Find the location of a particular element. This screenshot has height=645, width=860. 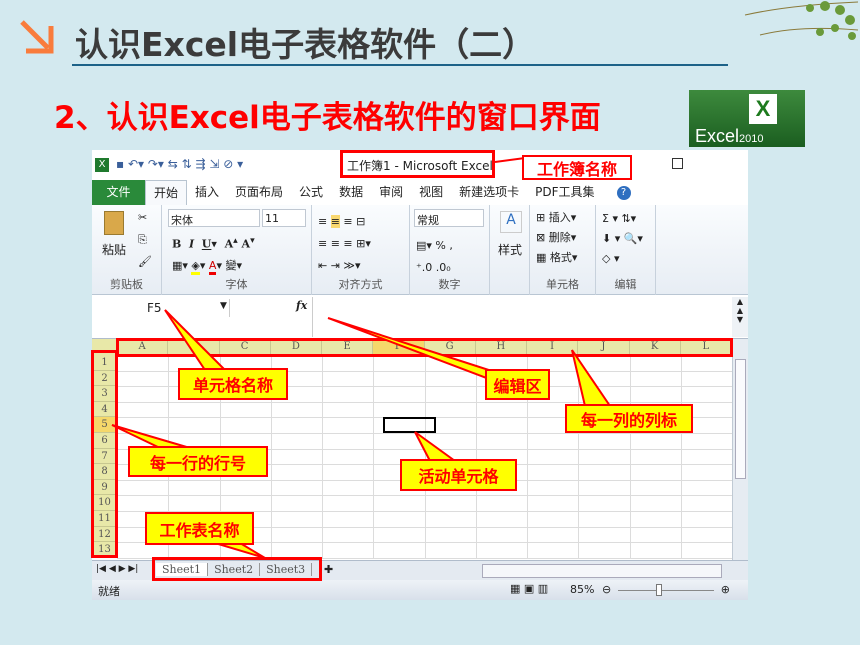

callout-edit-area: 编辑区 is located at coordinates (517, 384).